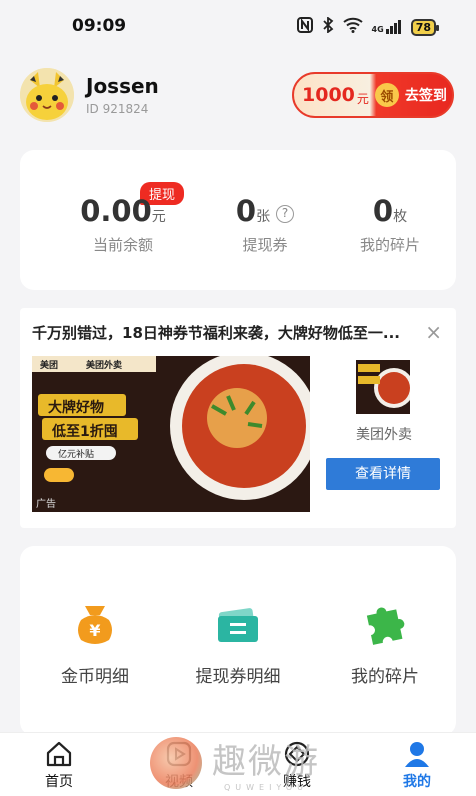  What do you see at coordinates (285, 214) in the screenshot?
I see `help-icon: ?` at bounding box center [285, 214].